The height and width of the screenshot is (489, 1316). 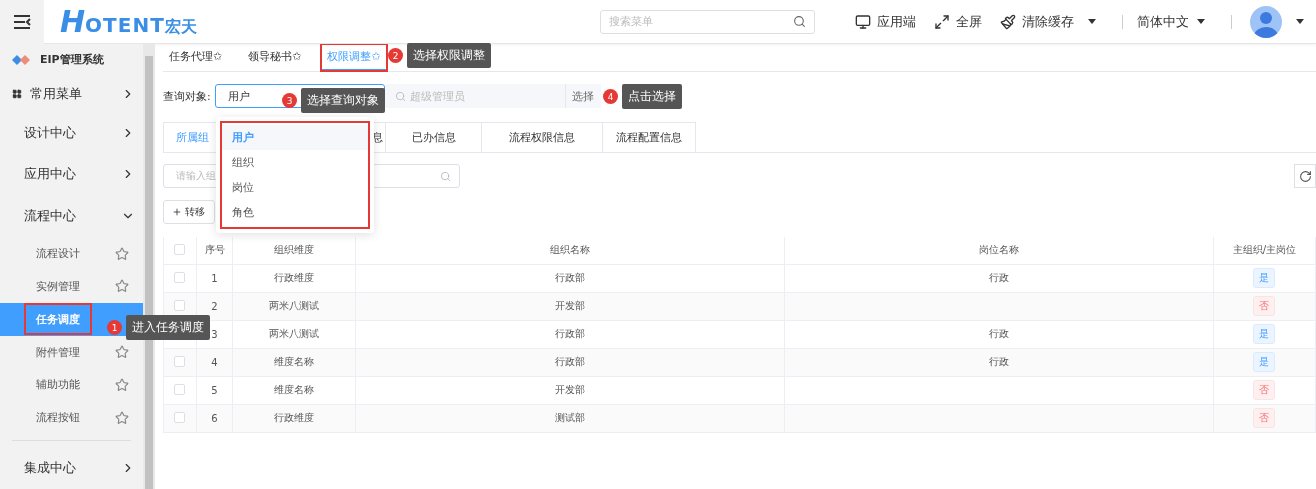 What do you see at coordinates (187, 96) in the screenshot?
I see `field-label: 查询对象:` at bounding box center [187, 96].